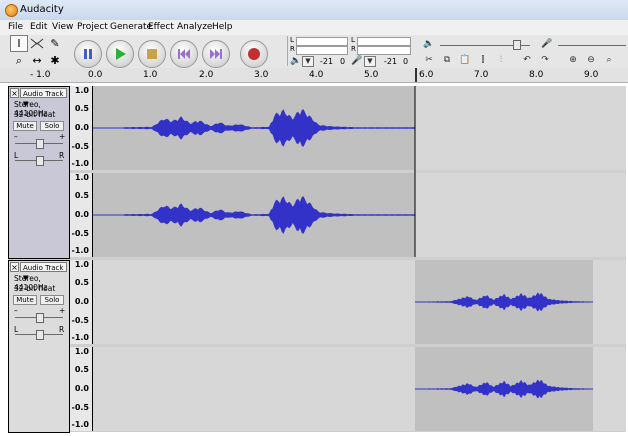  Describe the element at coordinates (517, 45) in the screenshot. I see `output-volume-slider-knob` at that location.